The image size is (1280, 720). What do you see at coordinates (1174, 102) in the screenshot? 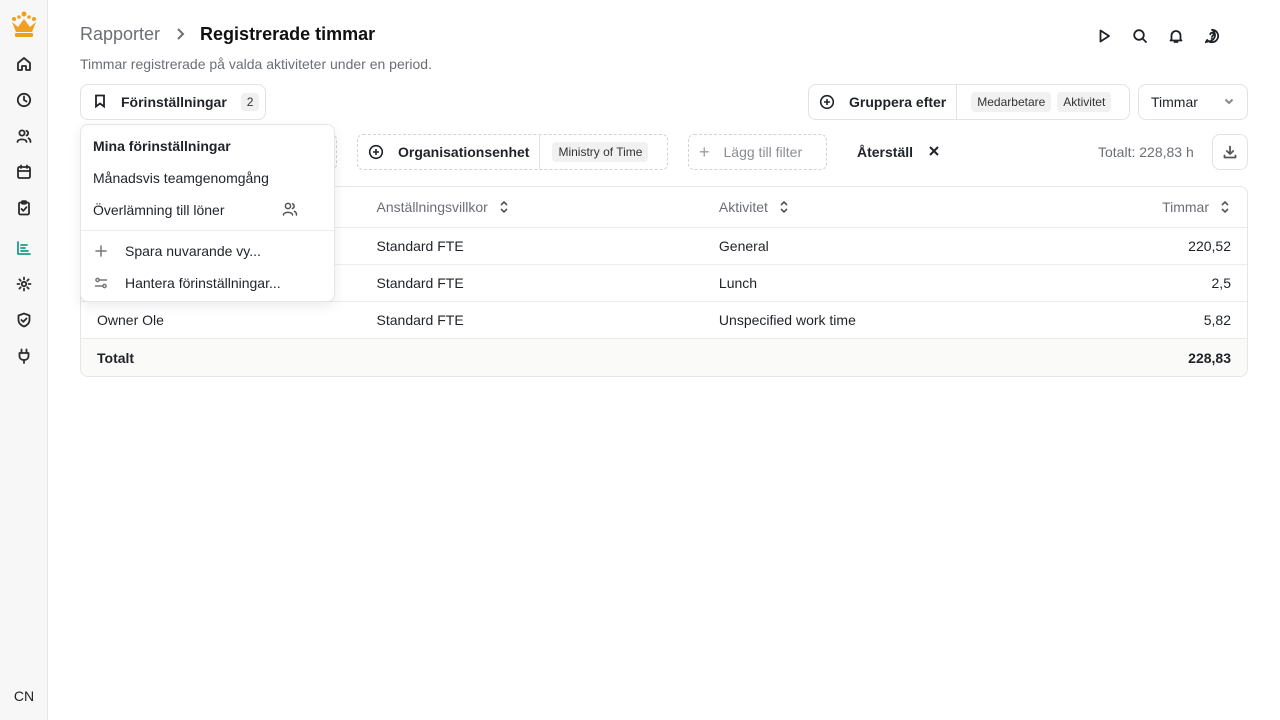
I see `unit-select-value: Timmar` at bounding box center [1174, 102].